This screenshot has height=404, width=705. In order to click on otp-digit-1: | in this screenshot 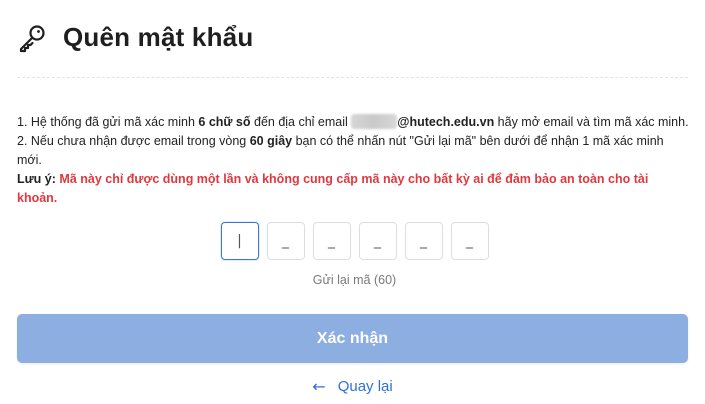, I will do `click(239, 241)`.